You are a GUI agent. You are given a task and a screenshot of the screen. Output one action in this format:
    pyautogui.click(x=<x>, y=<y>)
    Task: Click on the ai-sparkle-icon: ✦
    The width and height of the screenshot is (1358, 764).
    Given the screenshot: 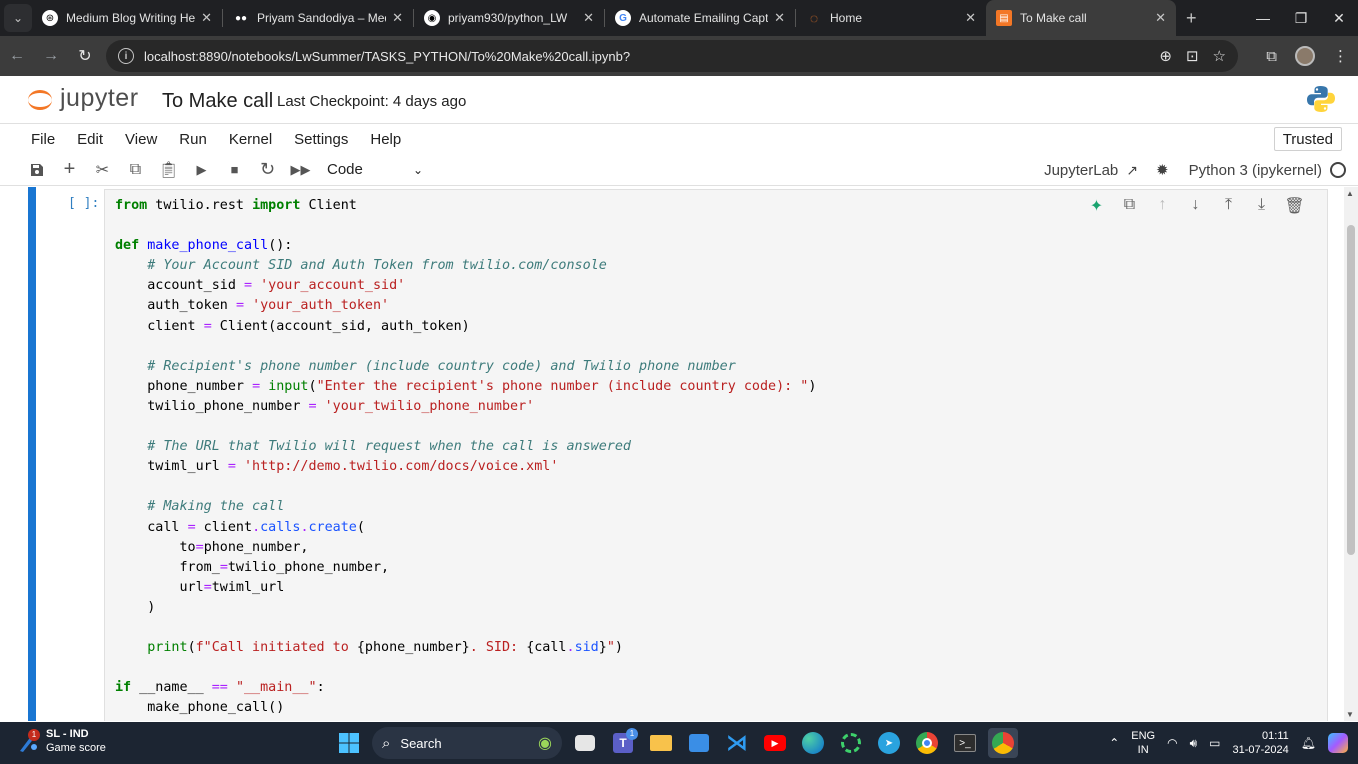 What is the action you would take?
    pyautogui.click(x=1096, y=206)
    